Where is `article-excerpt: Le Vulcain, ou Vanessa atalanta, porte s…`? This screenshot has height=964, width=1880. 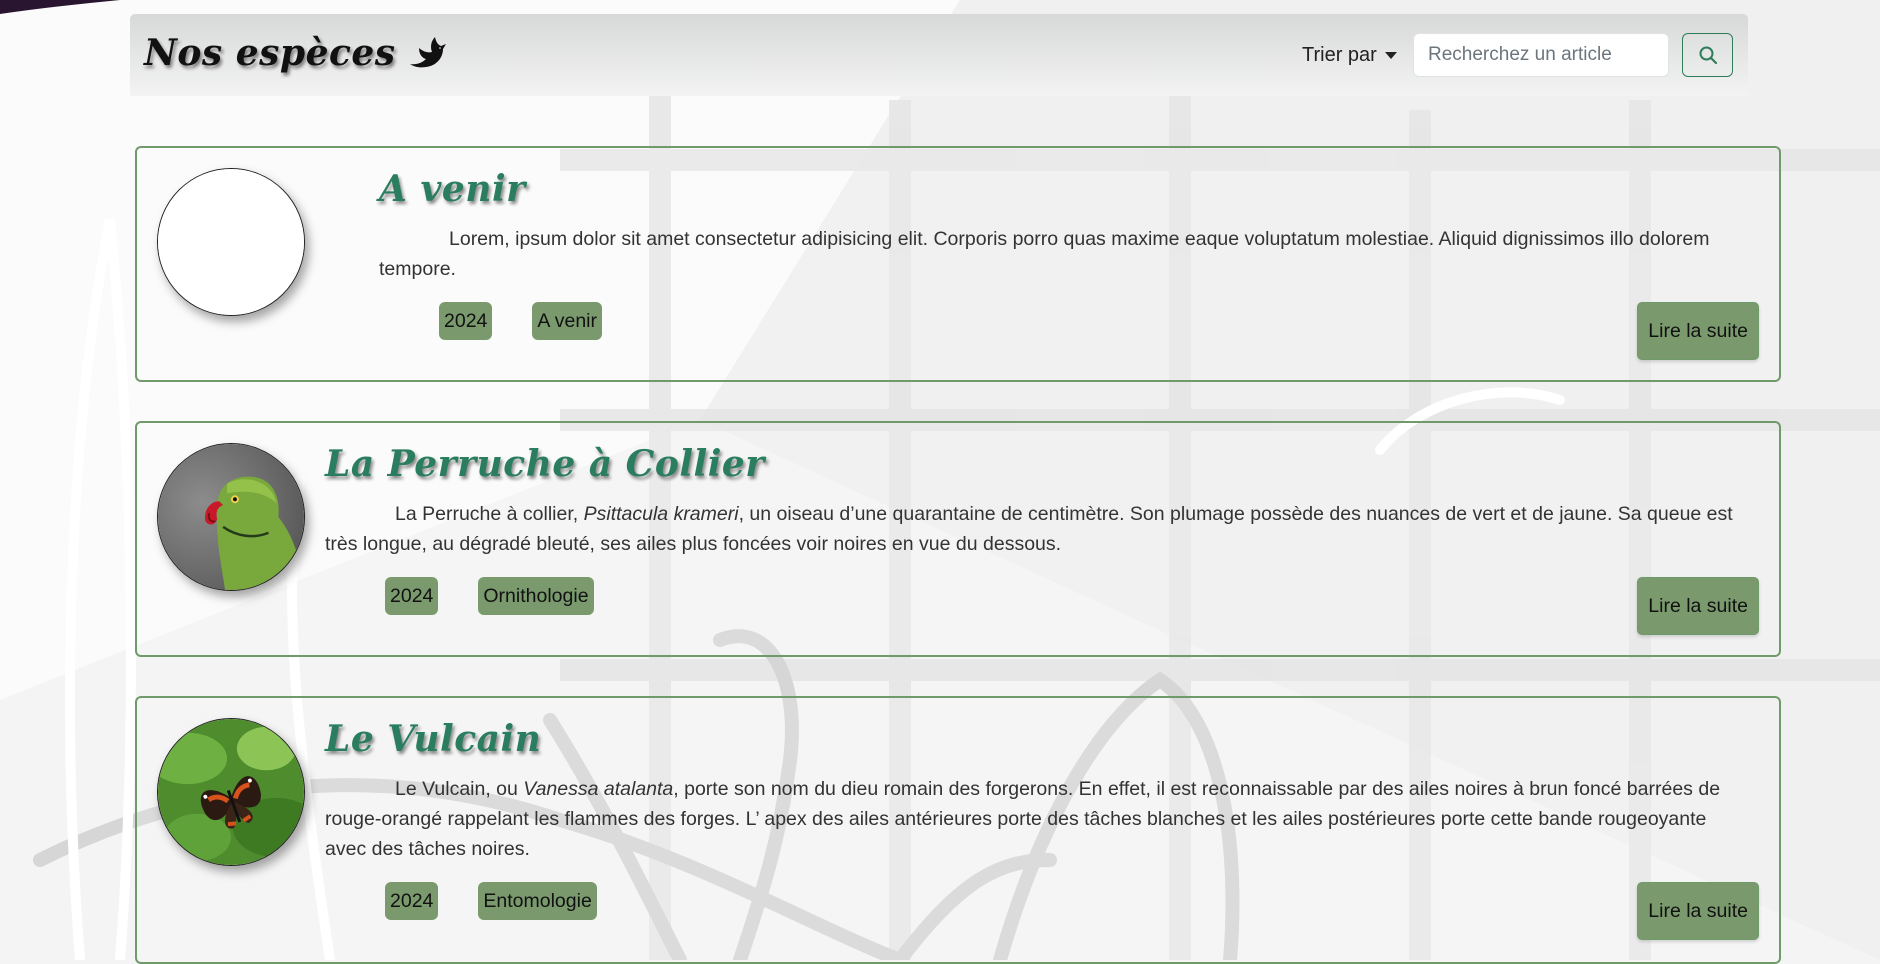 article-excerpt: Le Vulcain, ou Vanessa atalanta, porte s… is located at coordinates (1023, 819).